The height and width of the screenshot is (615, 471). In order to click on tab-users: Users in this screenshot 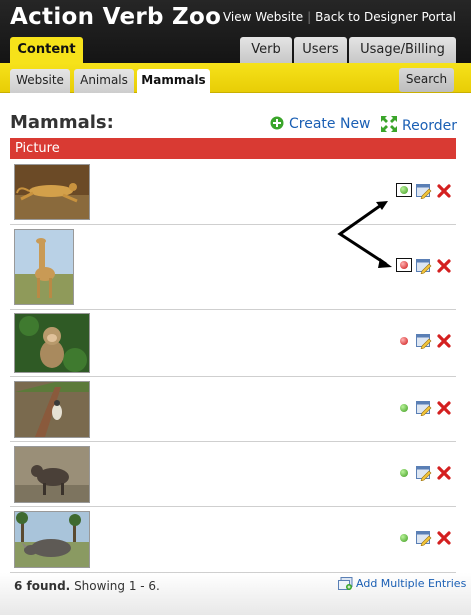, I will do `click(320, 50)`.